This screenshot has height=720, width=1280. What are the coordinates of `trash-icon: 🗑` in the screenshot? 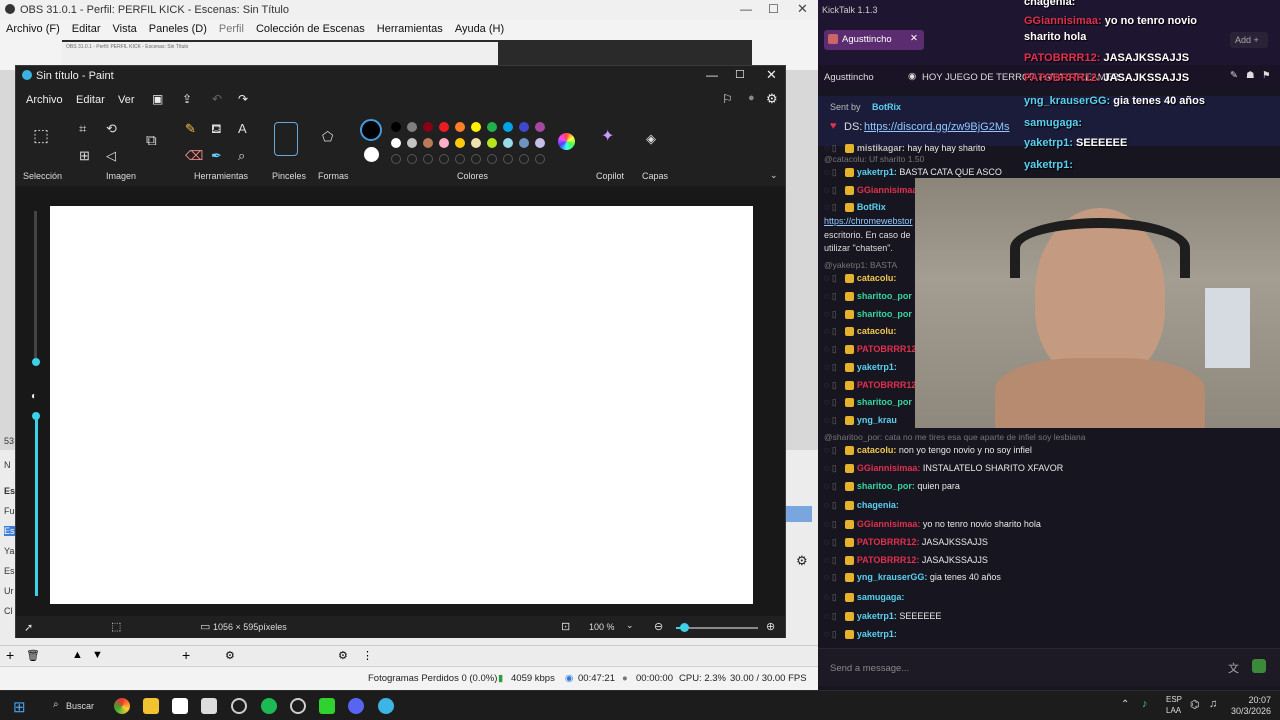 It's located at (33, 655).